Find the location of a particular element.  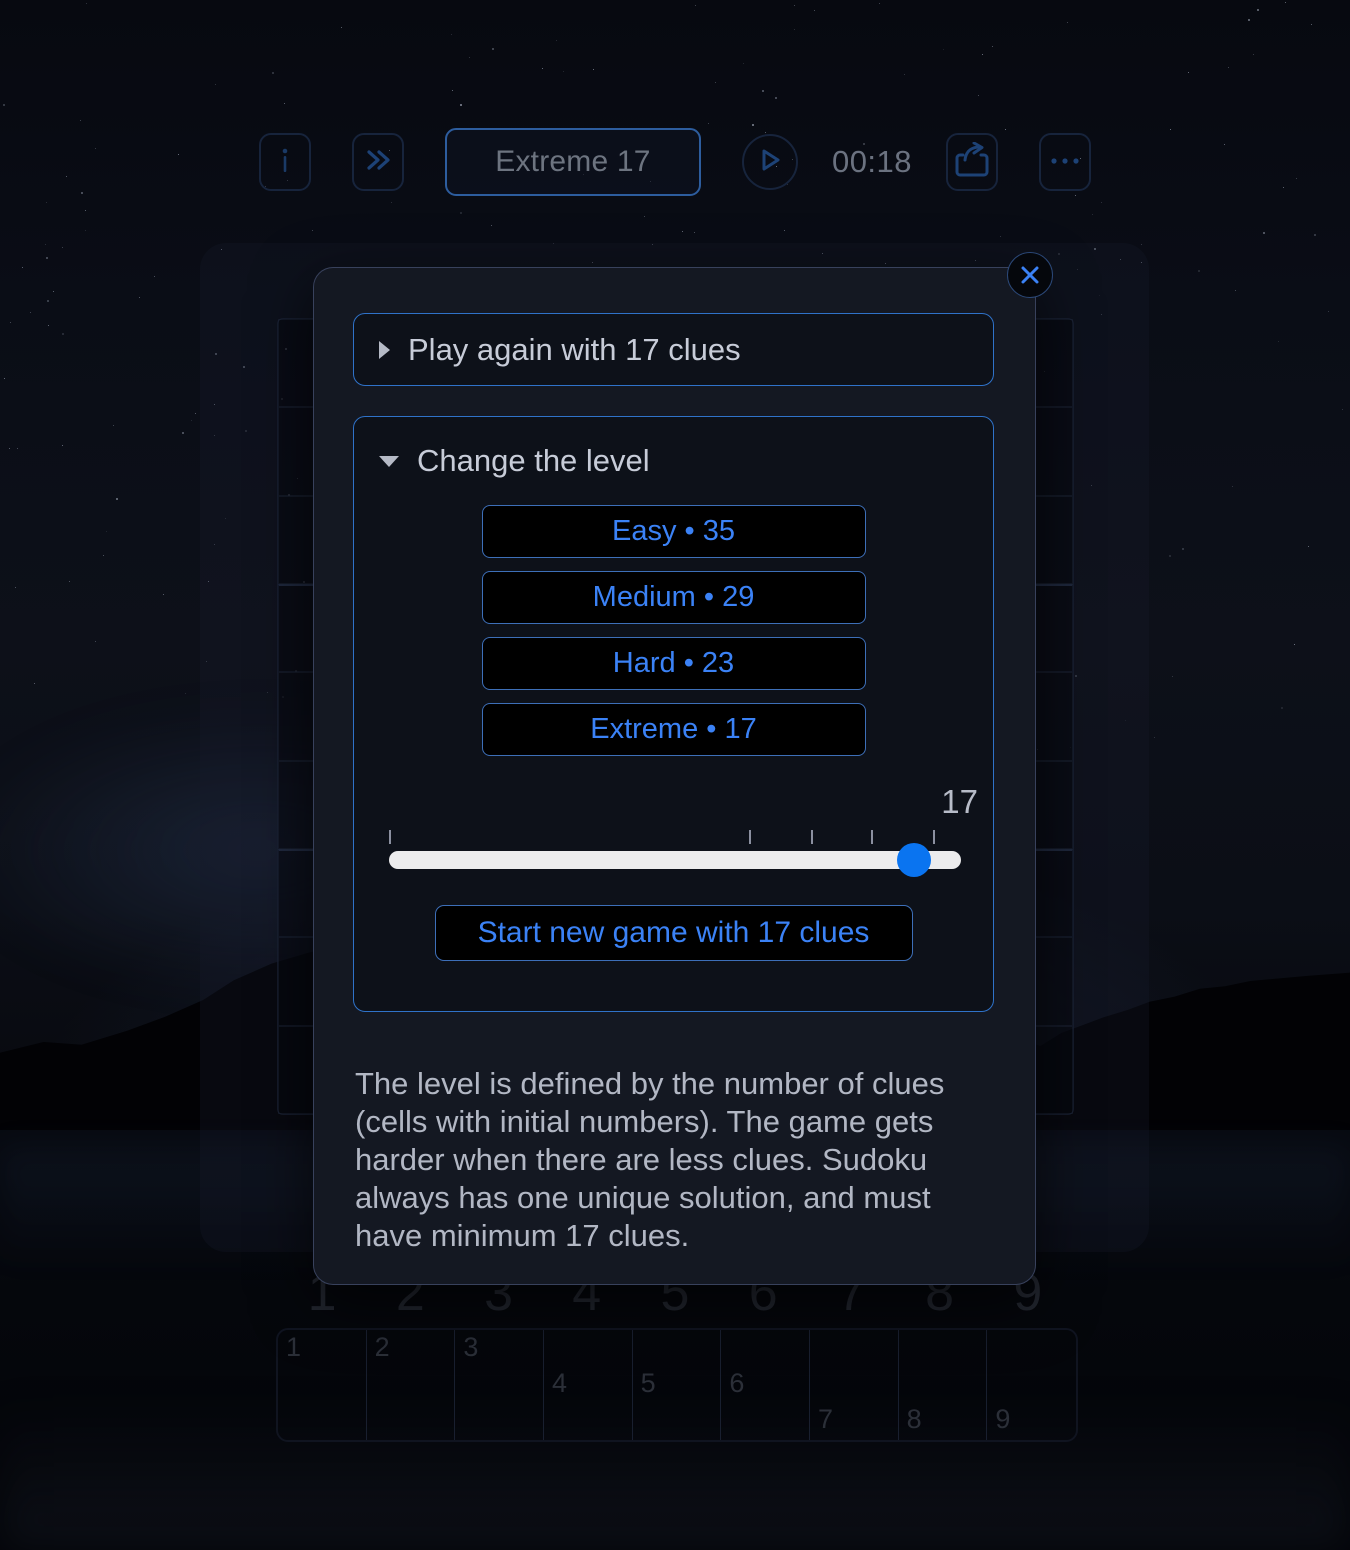

candidate-cell: 5 is located at coordinates (677, 1385).